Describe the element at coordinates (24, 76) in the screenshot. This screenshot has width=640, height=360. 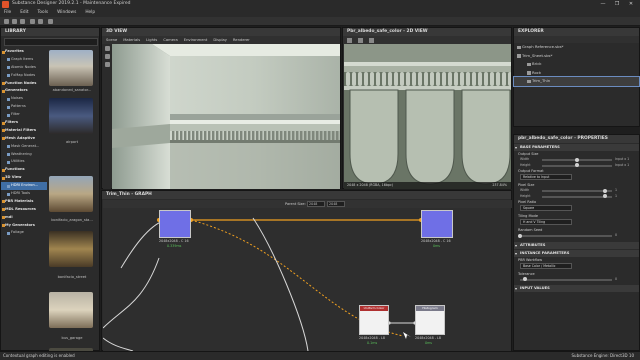
I see `library-item: FxMap Nodes` at that location.